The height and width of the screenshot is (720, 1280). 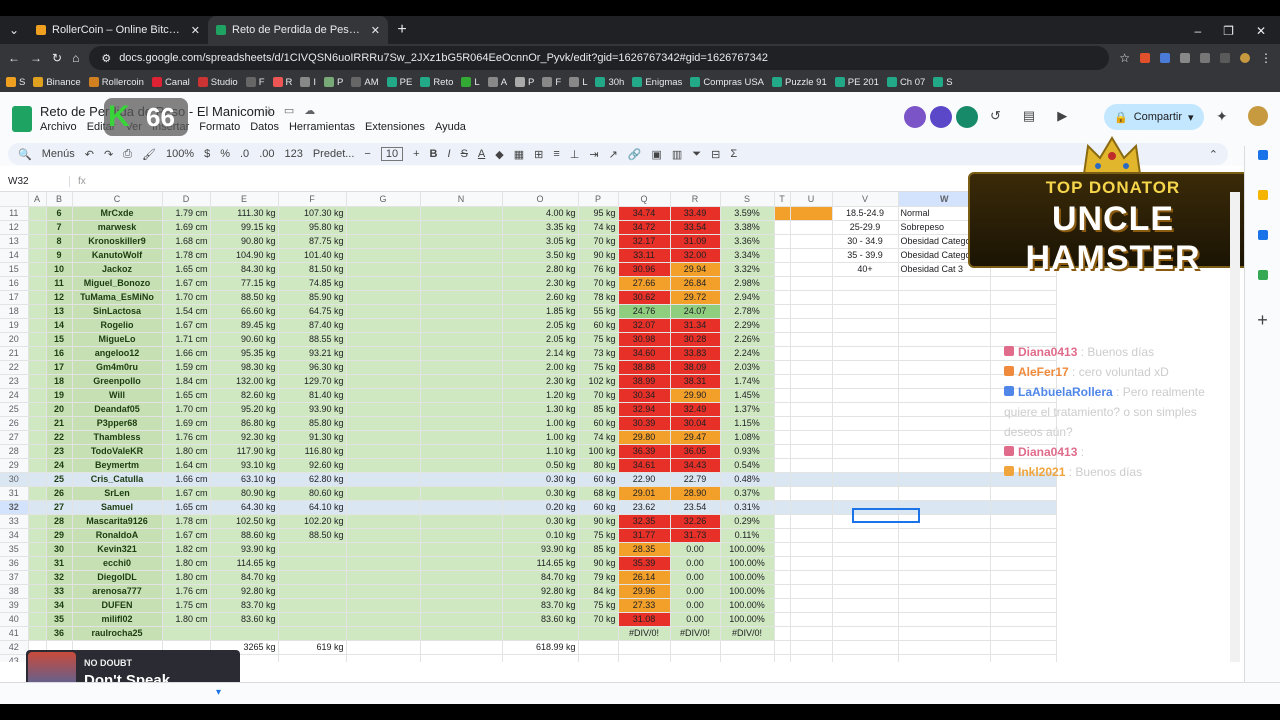 What do you see at coordinates (383, 199) in the screenshot?
I see `column-header: G` at bounding box center [383, 199].